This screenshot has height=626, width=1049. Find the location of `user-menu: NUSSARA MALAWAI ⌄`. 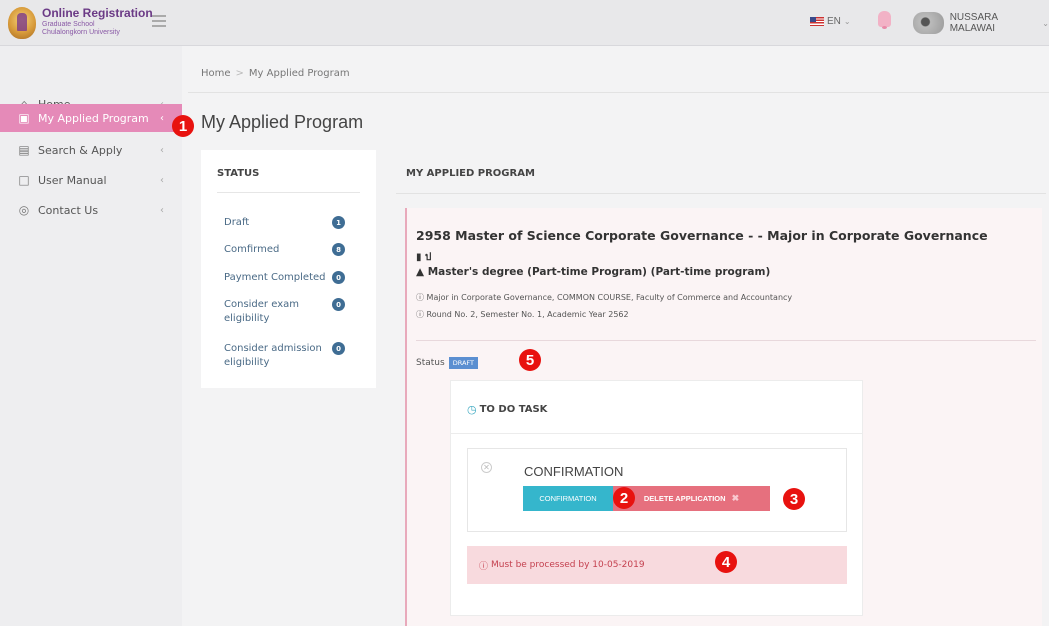

user-menu: NUSSARA MALAWAI ⌄ is located at coordinates (981, 23).